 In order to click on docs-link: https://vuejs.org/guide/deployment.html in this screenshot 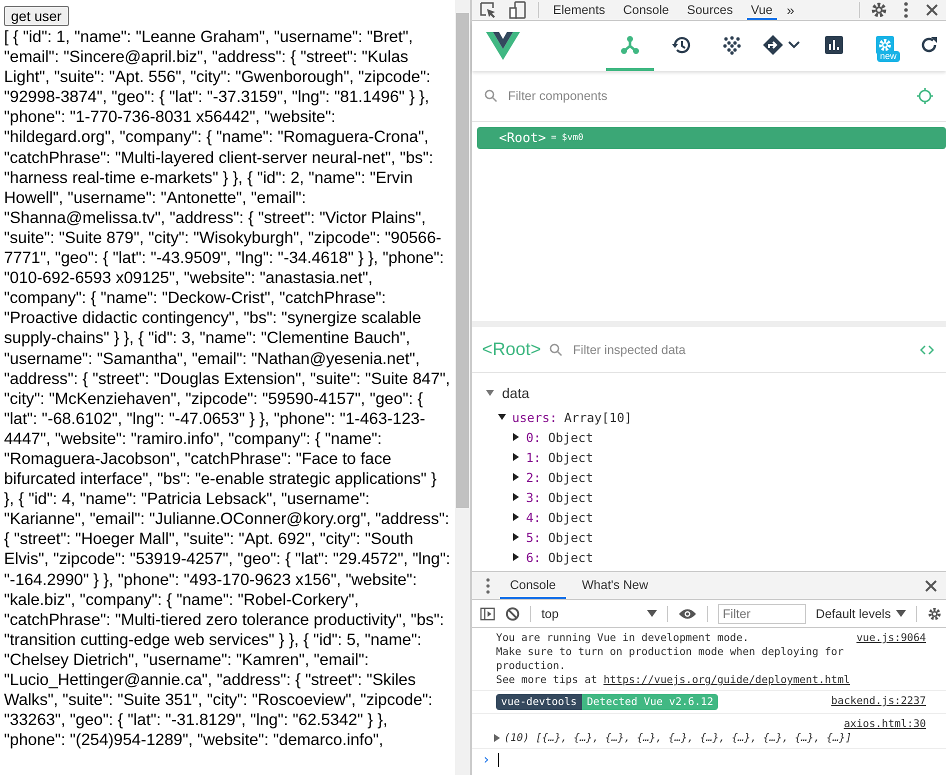, I will do `click(726, 680)`.